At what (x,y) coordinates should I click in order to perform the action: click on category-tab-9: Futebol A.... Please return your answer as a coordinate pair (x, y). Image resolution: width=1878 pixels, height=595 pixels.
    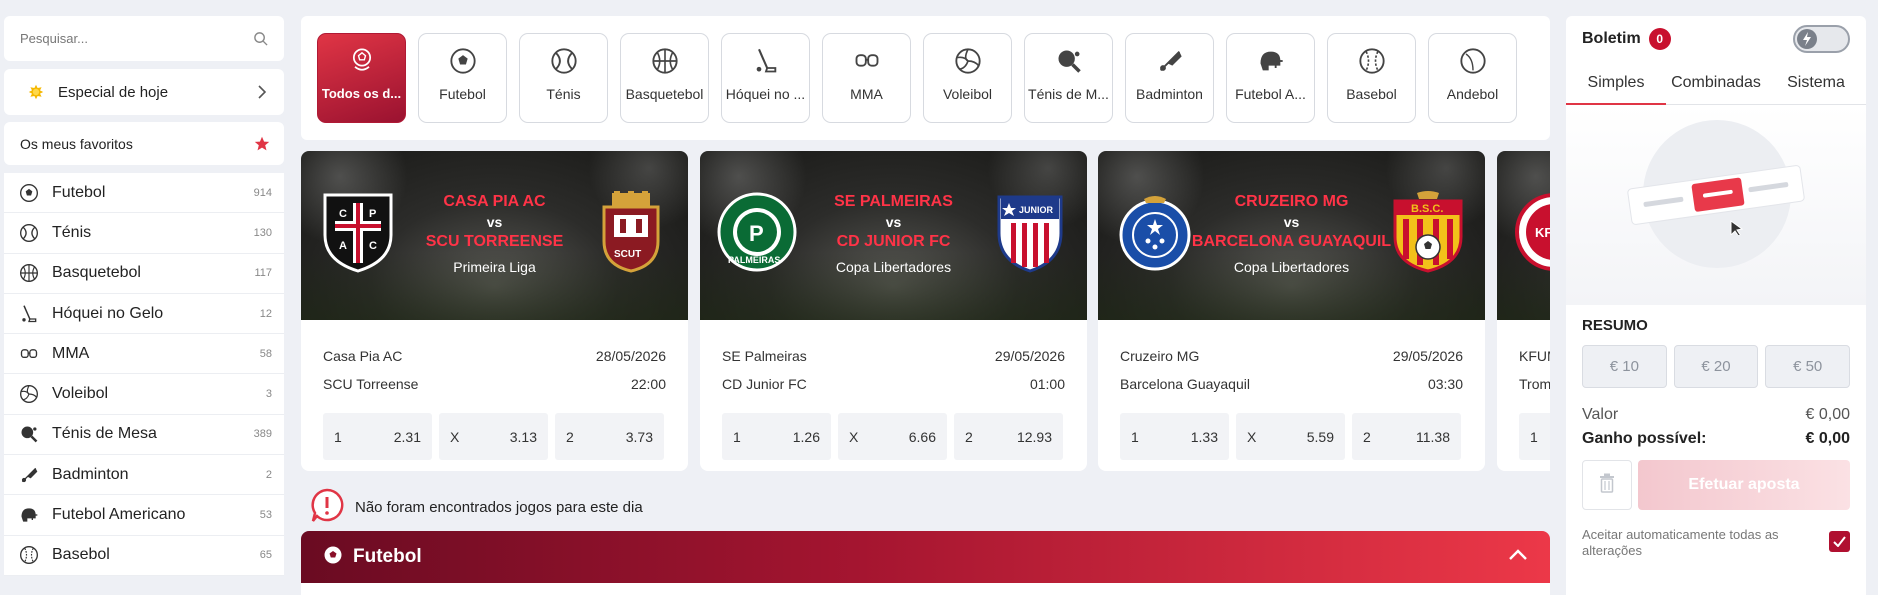
    Looking at the image, I should click on (1270, 78).